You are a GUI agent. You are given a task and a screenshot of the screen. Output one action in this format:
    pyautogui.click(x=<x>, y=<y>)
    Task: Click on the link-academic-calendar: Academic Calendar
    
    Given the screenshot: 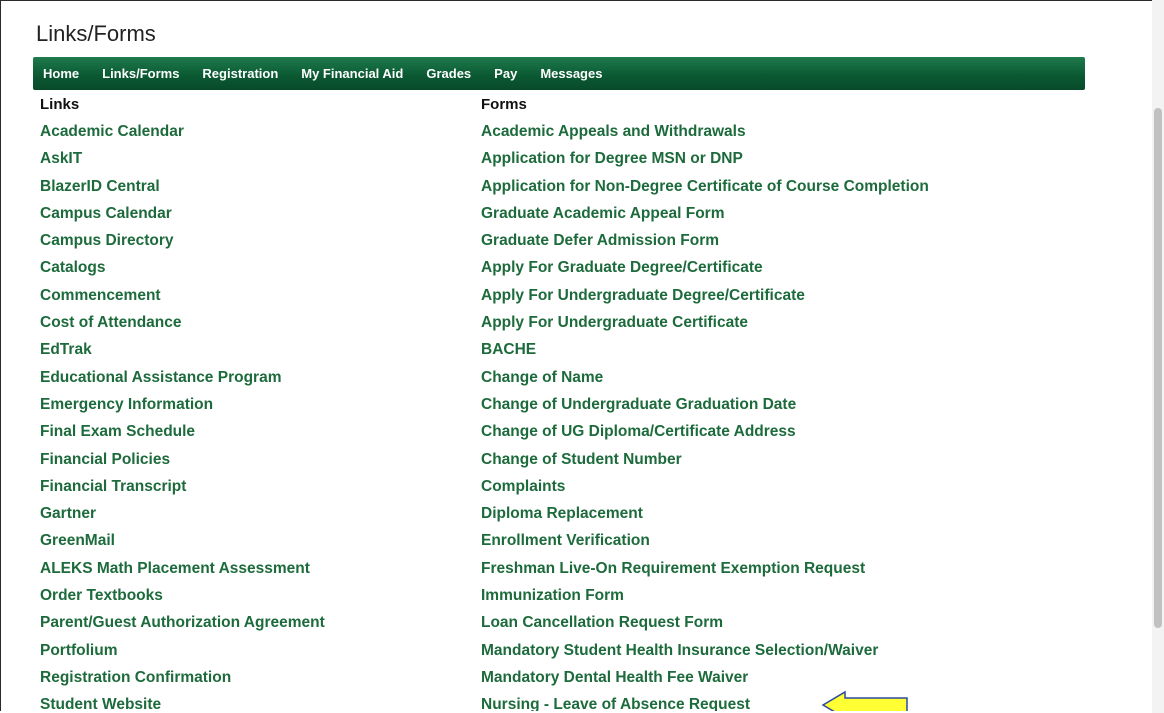 What is the action you would take?
    pyautogui.click(x=182, y=136)
    